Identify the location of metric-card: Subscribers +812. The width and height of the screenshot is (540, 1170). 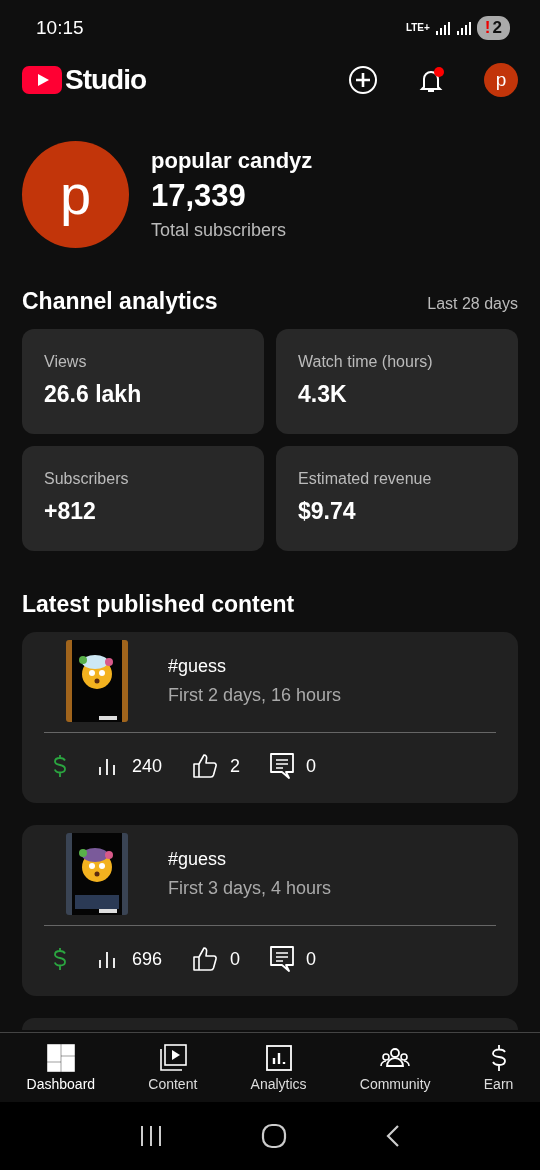
(143, 498).